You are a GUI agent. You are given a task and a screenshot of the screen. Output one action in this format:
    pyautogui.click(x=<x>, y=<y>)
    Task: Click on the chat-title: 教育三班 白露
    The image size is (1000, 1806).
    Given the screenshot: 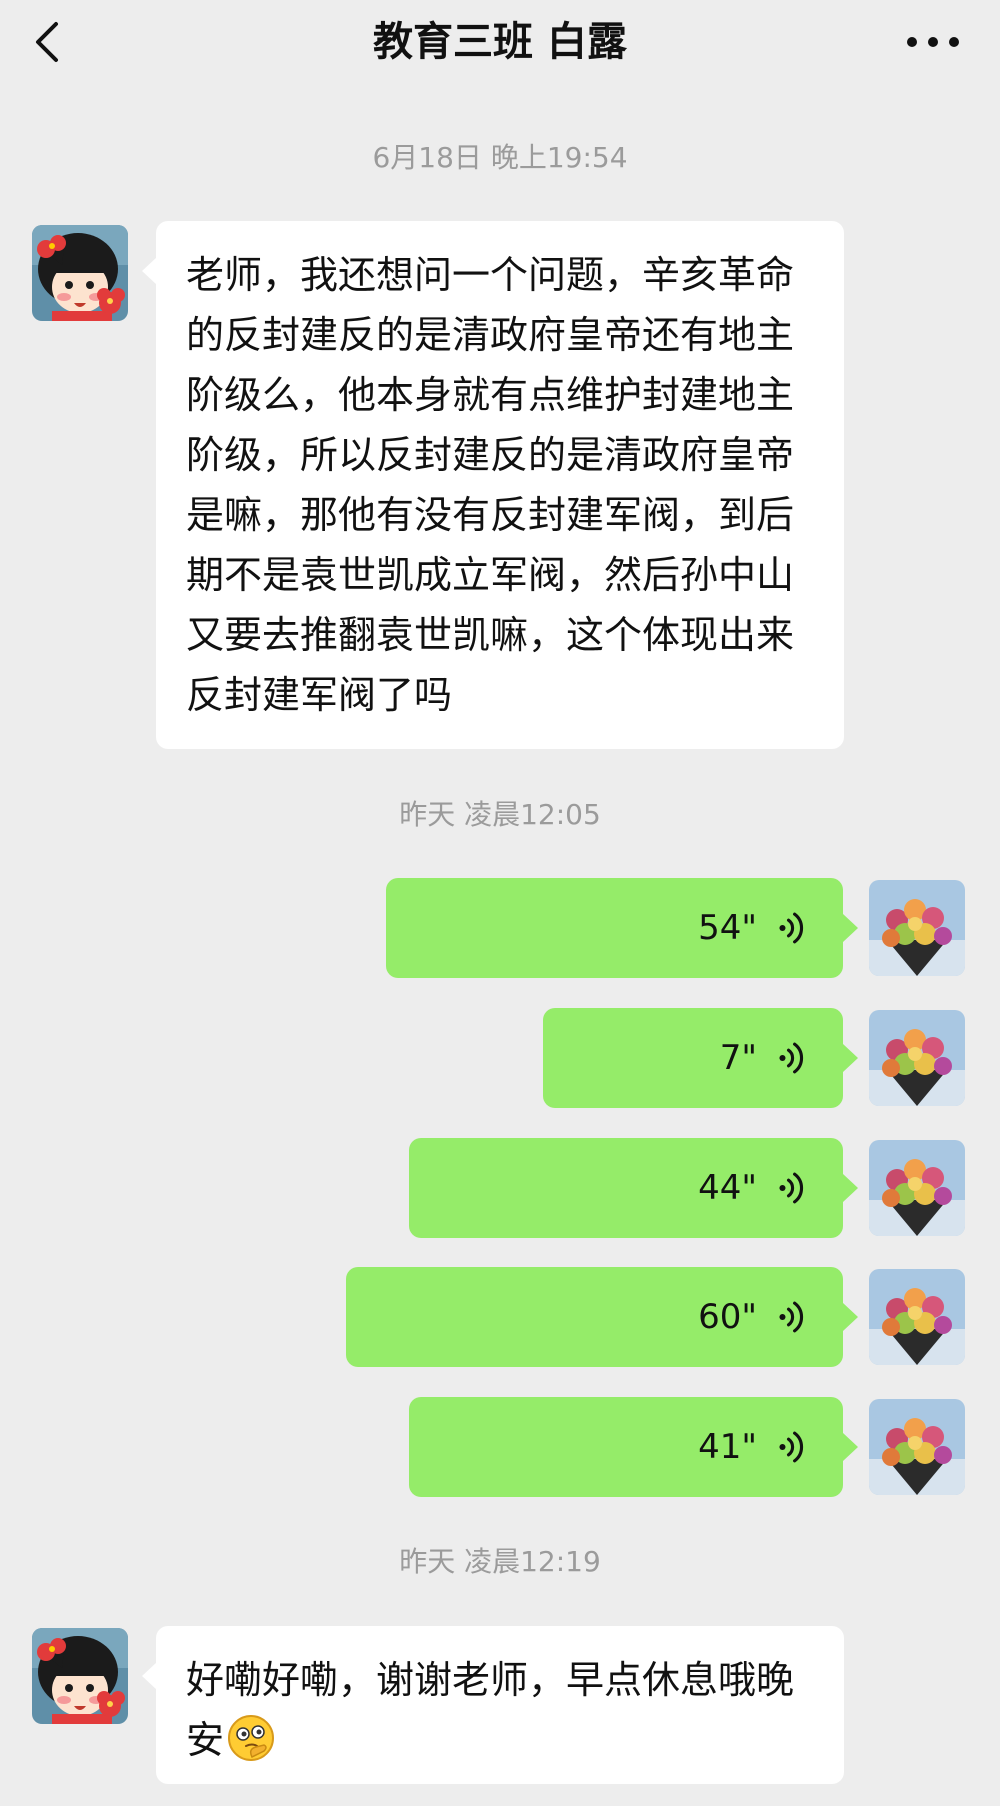 What is the action you would take?
    pyautogui.click(x=500, y=42)
    